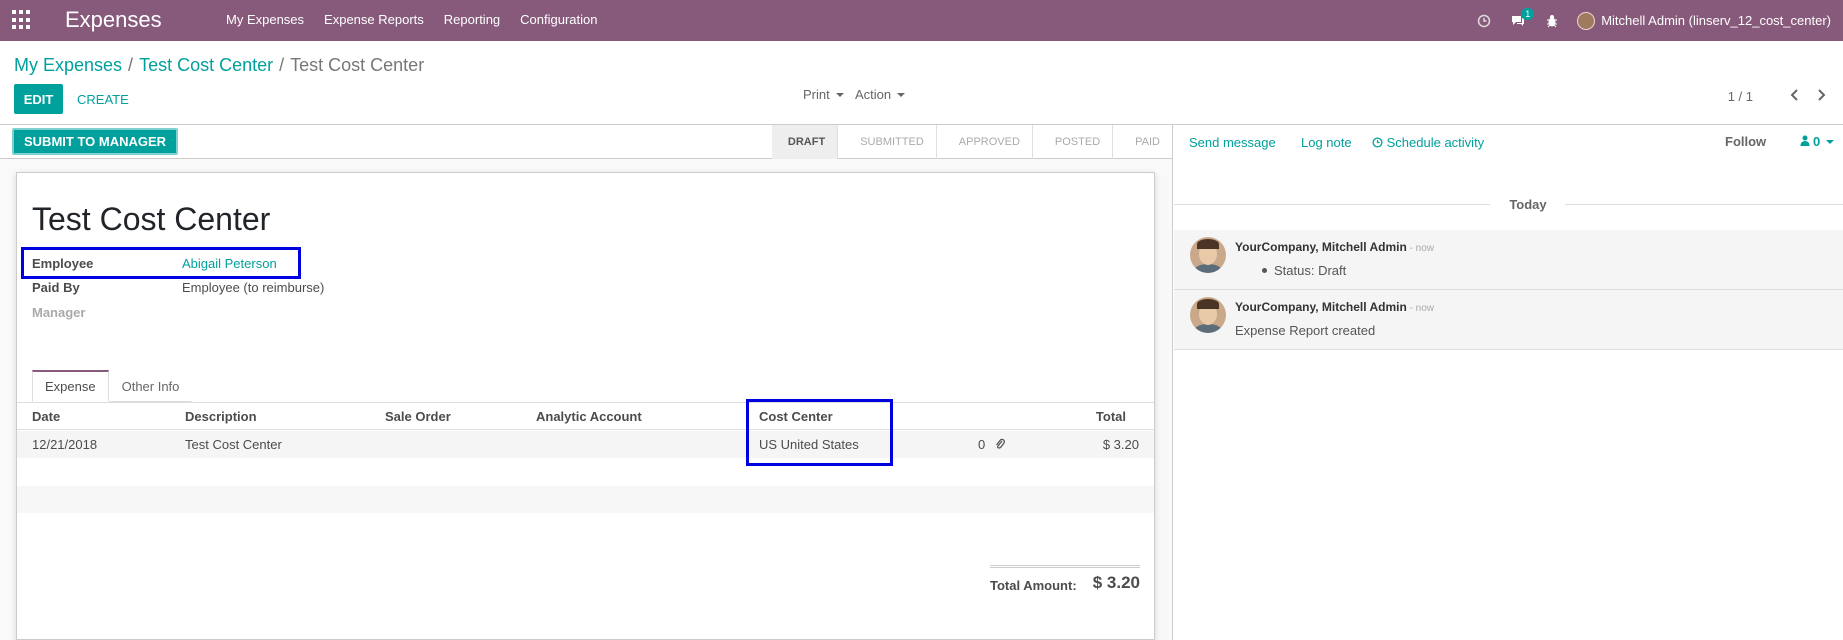 The image size is (1843, 640). I want to click on menu-reporting: Reporting, so click(472, 20).